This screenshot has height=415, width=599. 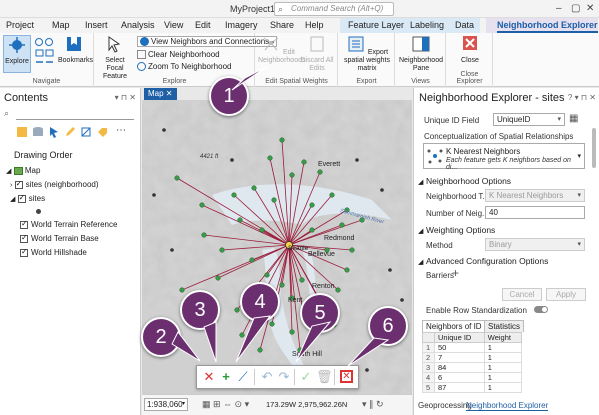 What do you see at coordinates (566, 294) in the screenshot?
I see `apply-button: Apply` at bounding box center [566, 294].